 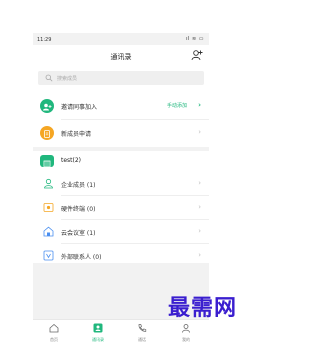 What do you see at coordinates (142, 328) in the screenshot?
I see `phone-icon` at bounding box center [142, 328].